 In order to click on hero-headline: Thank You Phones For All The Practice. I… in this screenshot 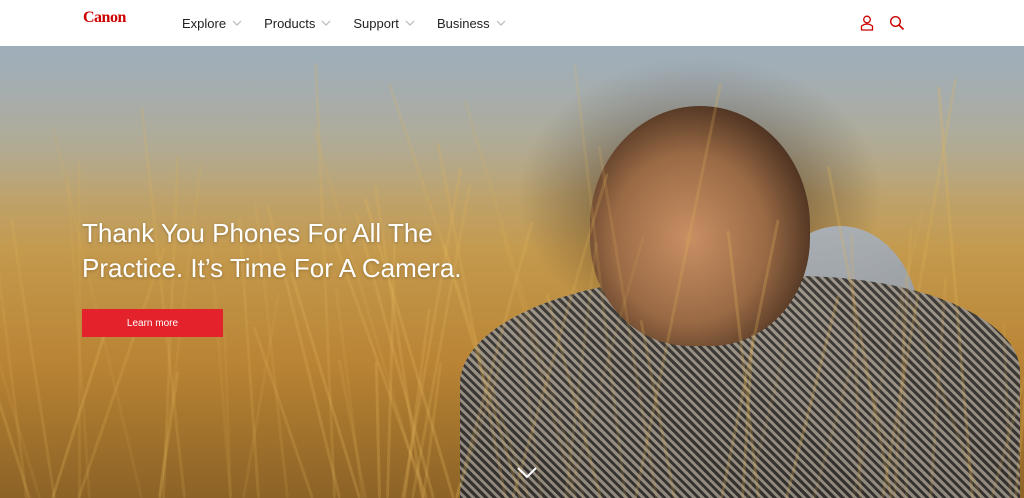, I will do `click(272, 250)`.